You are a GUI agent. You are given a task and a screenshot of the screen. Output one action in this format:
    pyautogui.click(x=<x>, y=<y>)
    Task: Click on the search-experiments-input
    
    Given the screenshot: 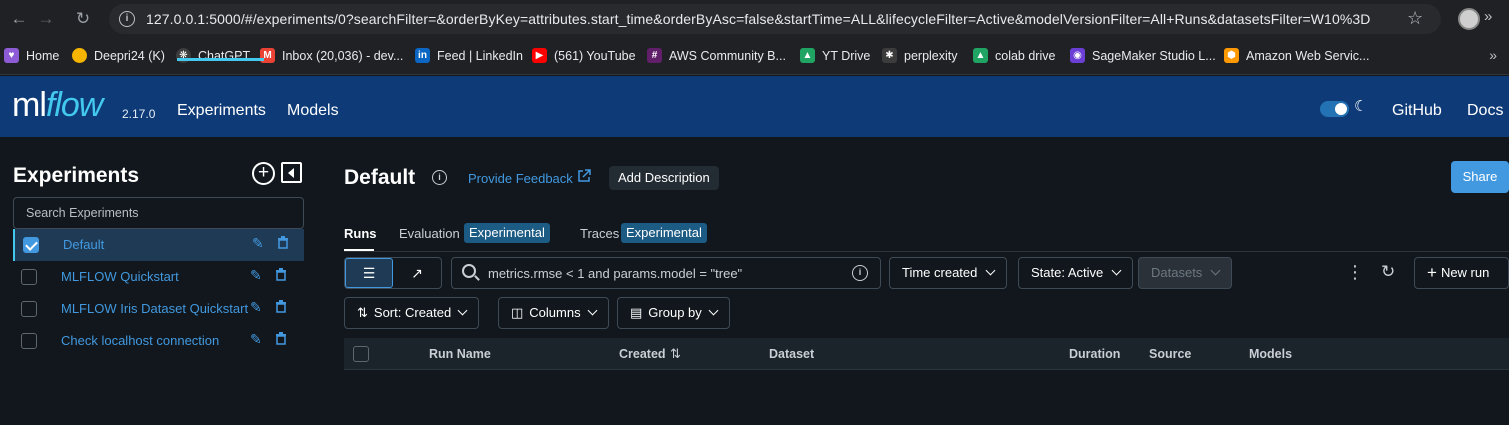 What is the action you would take?
    pyautogui.click(x=158, y=213)
    